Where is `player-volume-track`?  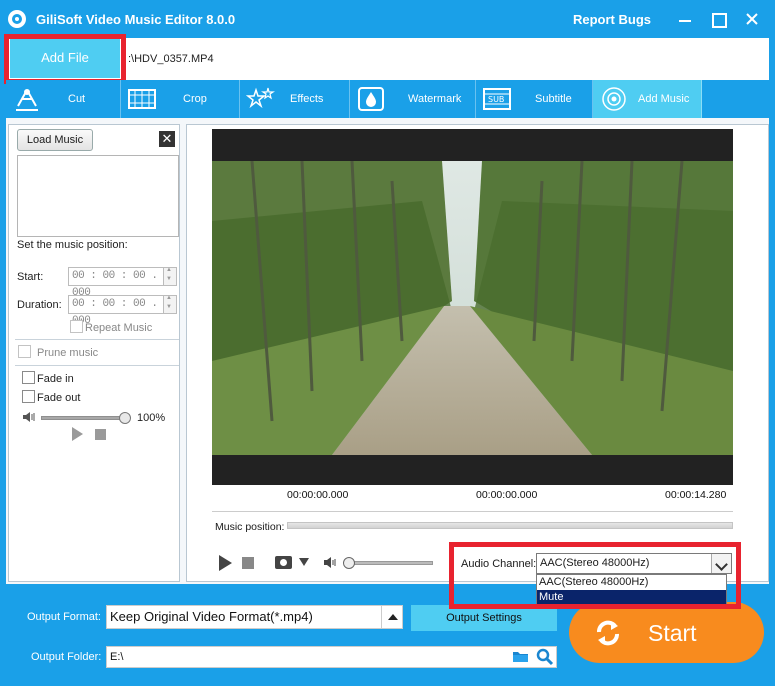
player-volume-track is located at coordinates (389, 563).